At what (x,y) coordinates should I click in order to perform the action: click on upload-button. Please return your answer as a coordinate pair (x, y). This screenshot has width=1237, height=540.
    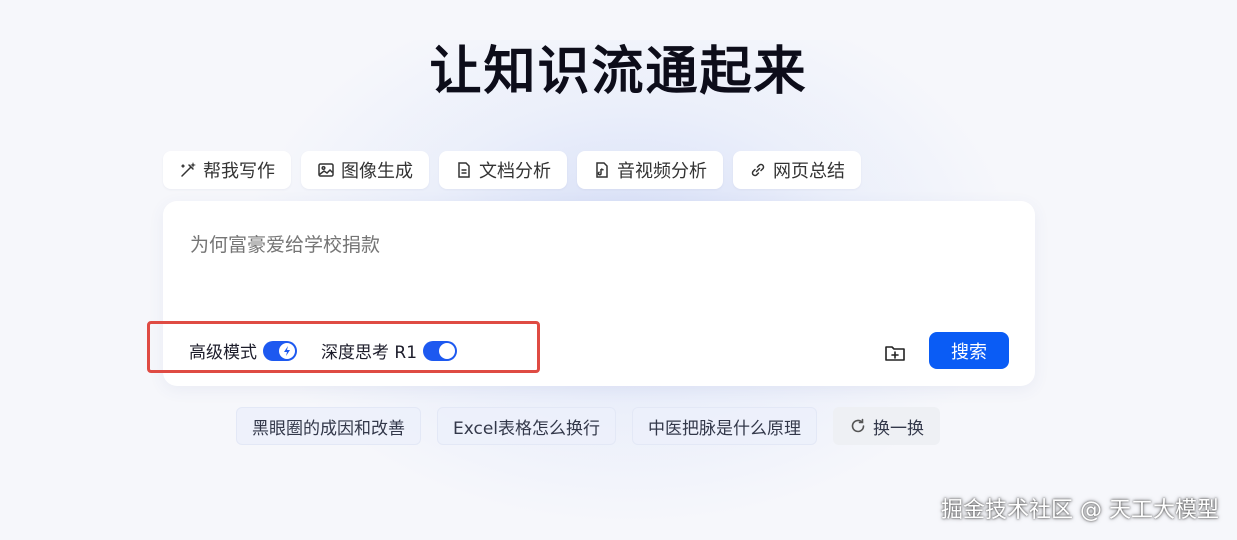
    Looking at the image, I should click on (895, 353).